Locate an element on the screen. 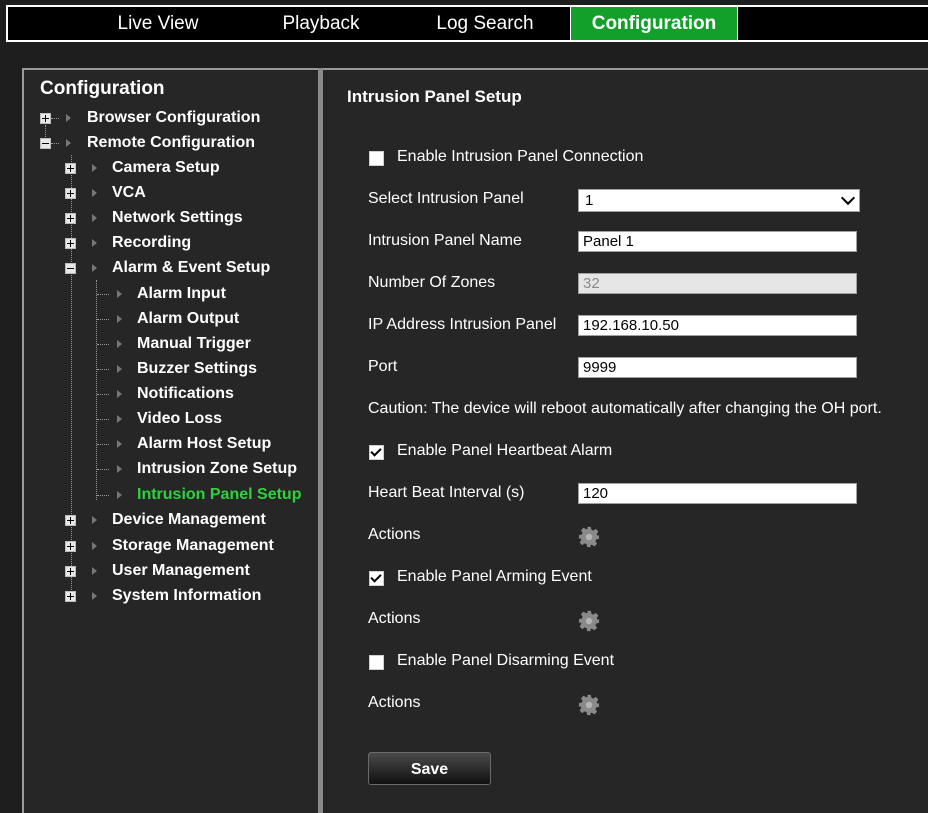 This screenshot has height=813, width=928. heartbeat-interval-label: Heart Beat Interval (s) is located at coordinates (446, 492).